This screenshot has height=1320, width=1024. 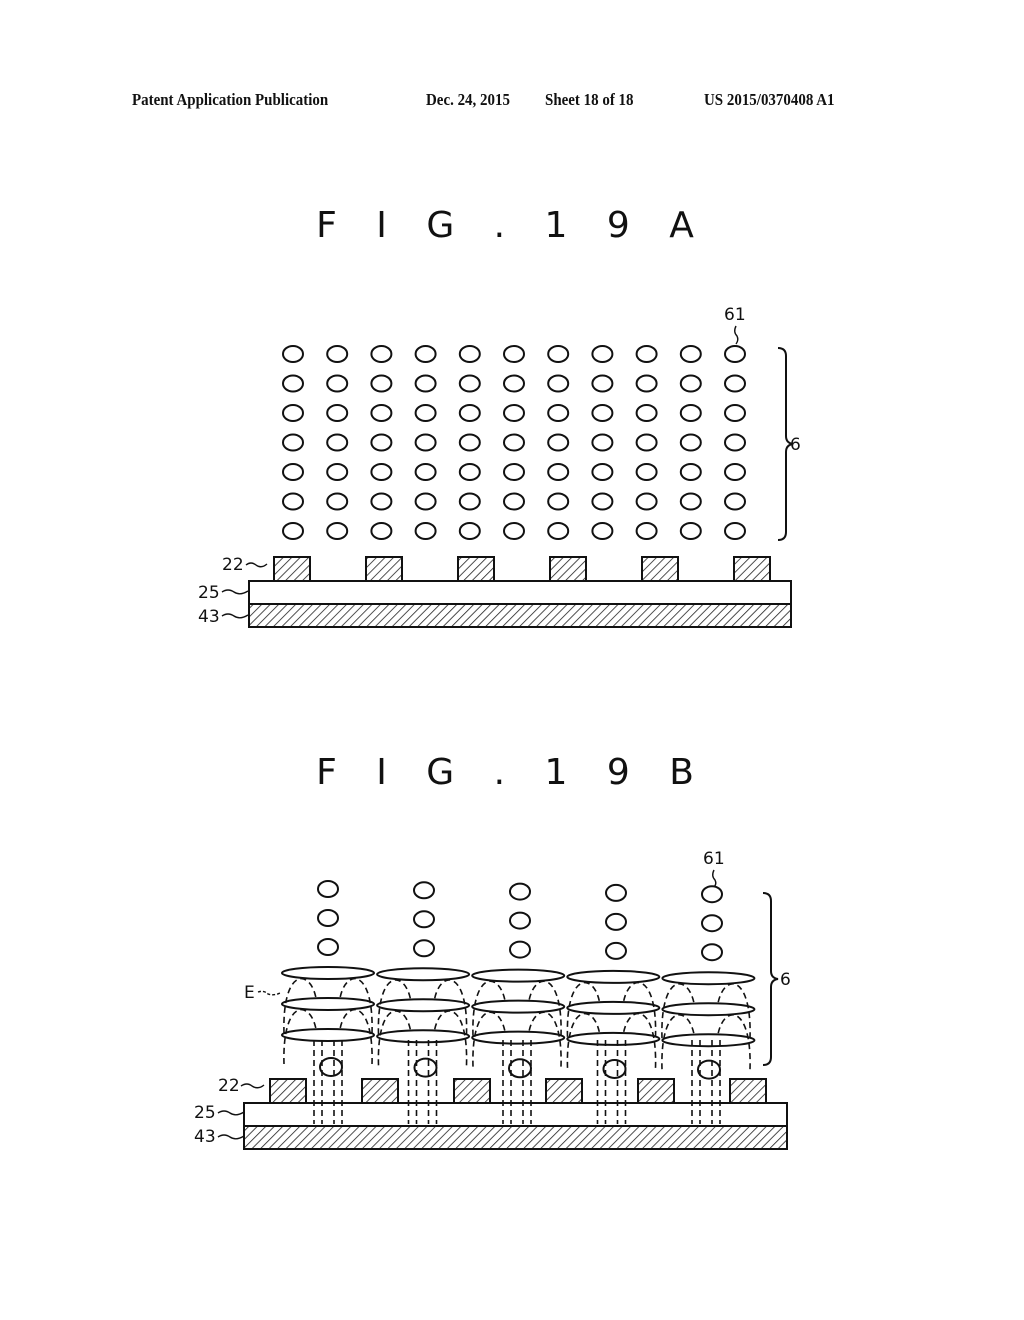 I want to click on insulating-layer, so click(x=515, y=1114).